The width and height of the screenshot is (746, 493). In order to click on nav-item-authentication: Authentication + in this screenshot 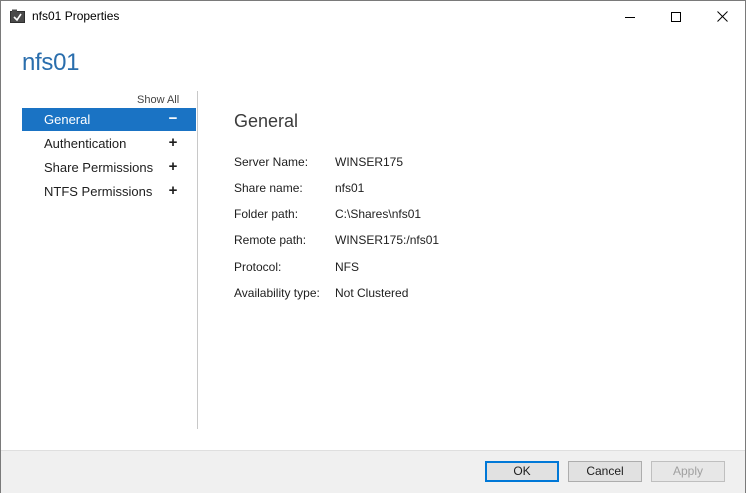, I will do `click(109, 143)`.